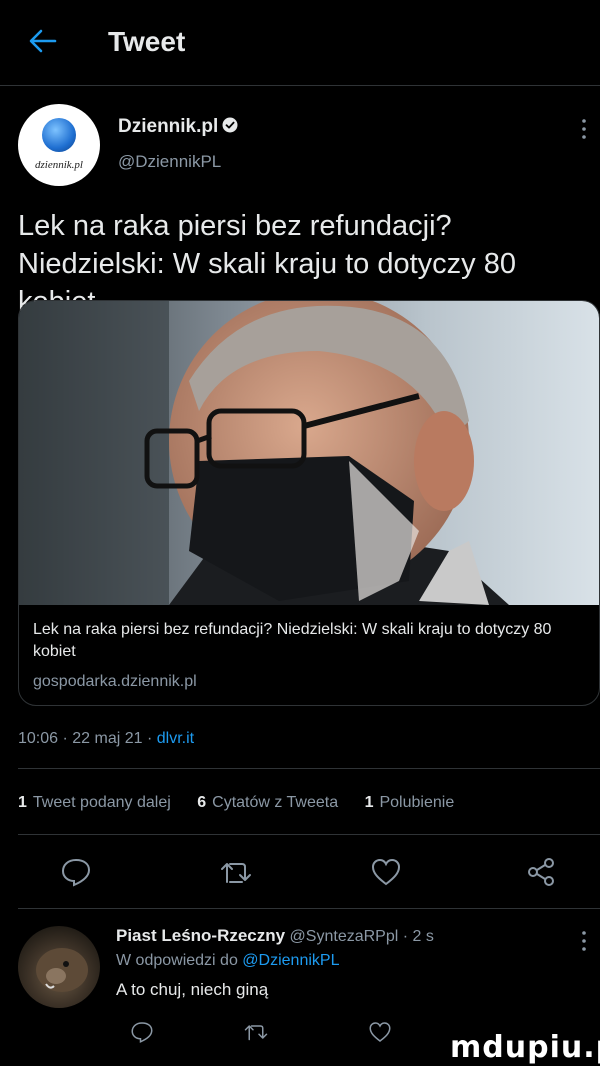 The image size is (600, 1066). I want to click on reply-header: Piast Leśno-Rzeczny @SyntezaRPpl · 2 s, so click(275, 936).